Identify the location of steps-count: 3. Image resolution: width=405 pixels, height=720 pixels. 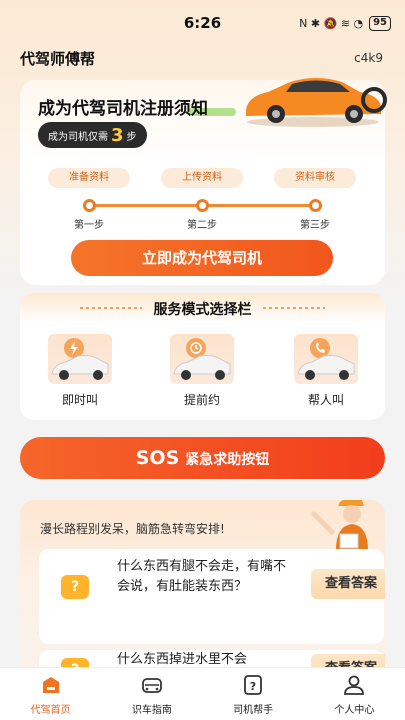
(117, 135).